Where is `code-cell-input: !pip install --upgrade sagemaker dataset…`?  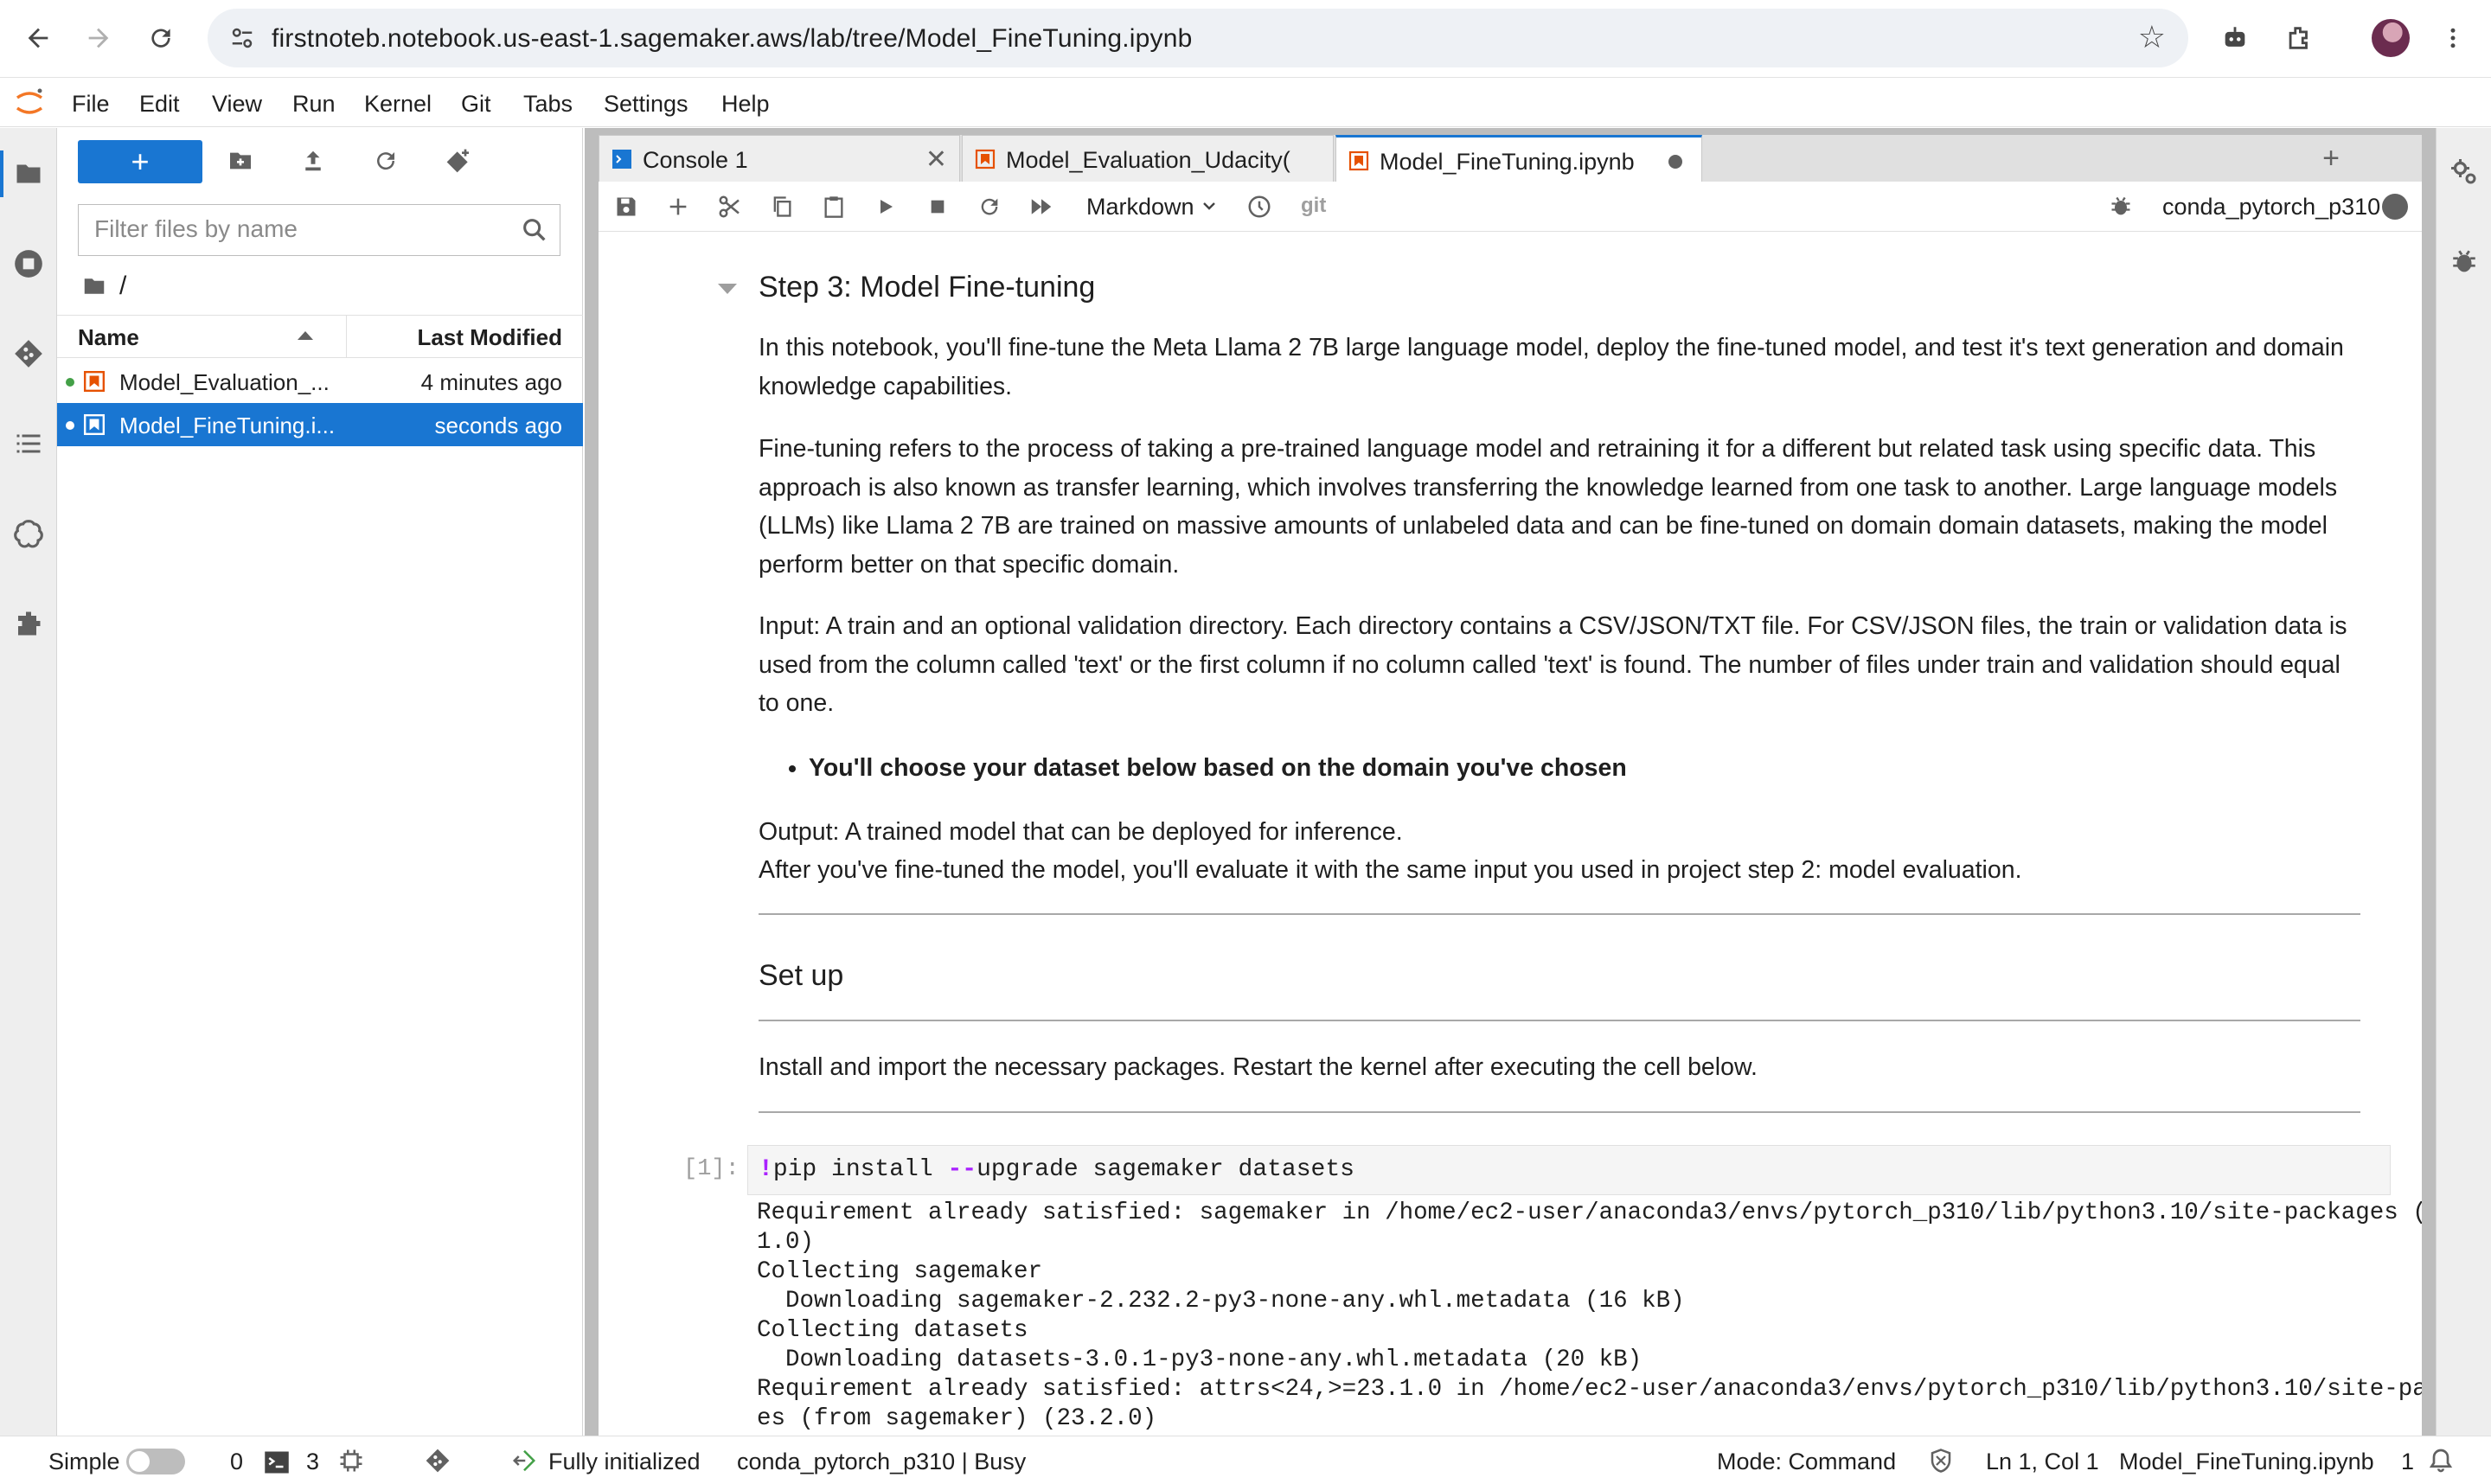
code-cell-input: !pip install --upgrade sagemaker dataset… is located at coordinates (1569, 1170).